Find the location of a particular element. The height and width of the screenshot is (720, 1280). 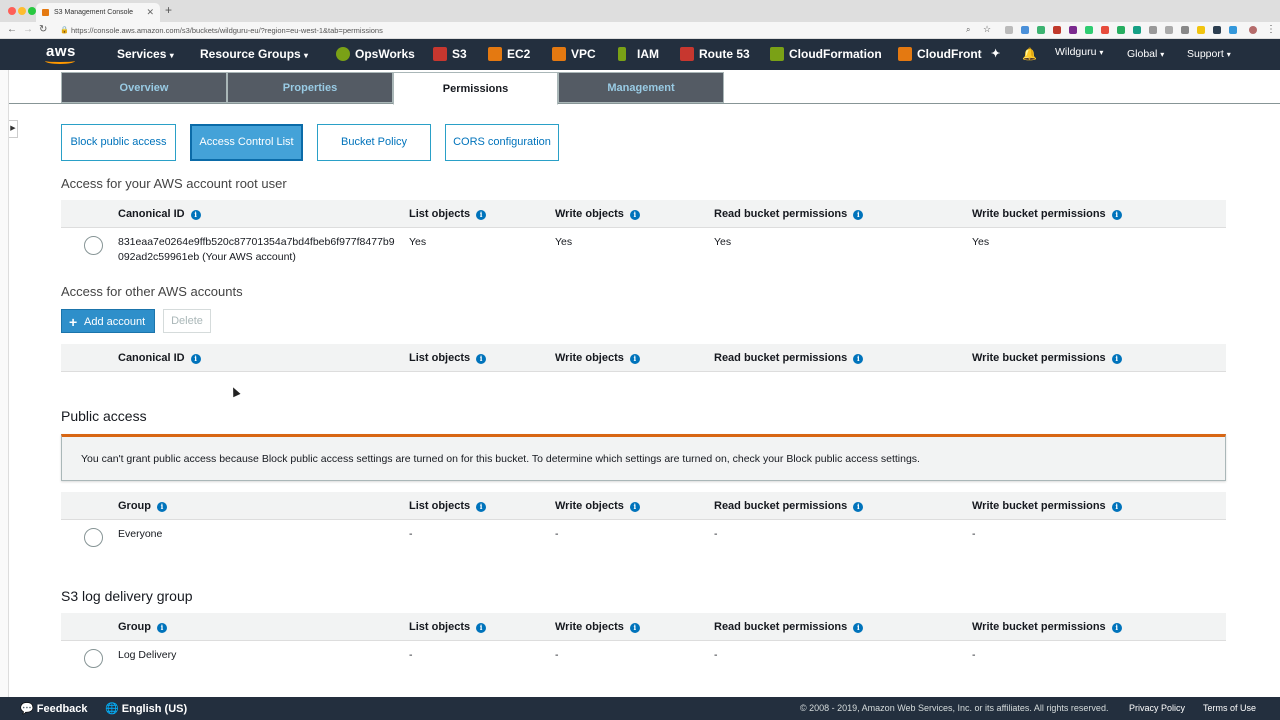

close-window-icon is located at coordinates (12, 11).